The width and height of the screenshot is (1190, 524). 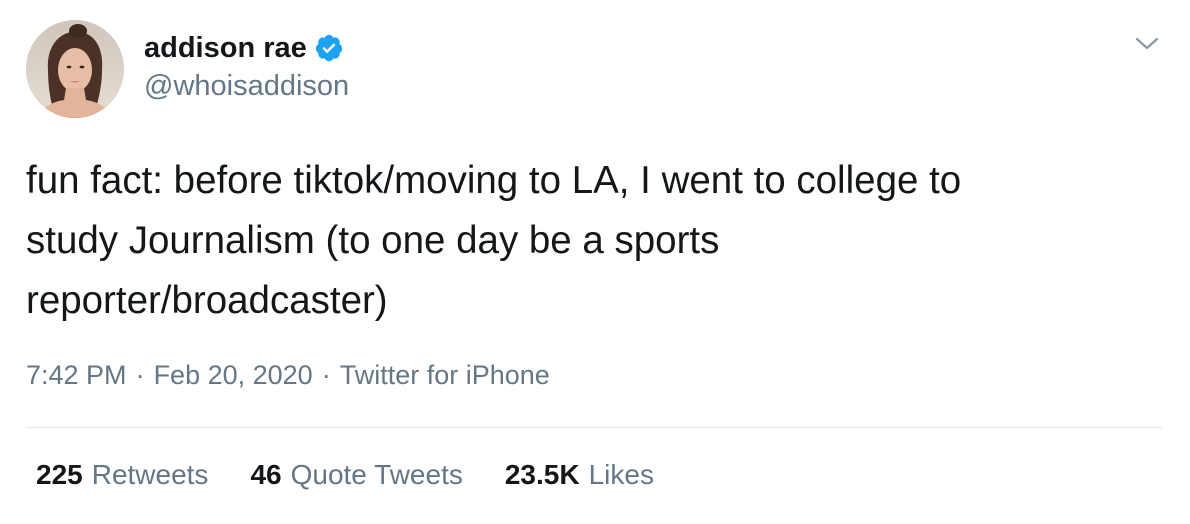 I want to click on likes-label: Likes, so click(x=621, y=474).